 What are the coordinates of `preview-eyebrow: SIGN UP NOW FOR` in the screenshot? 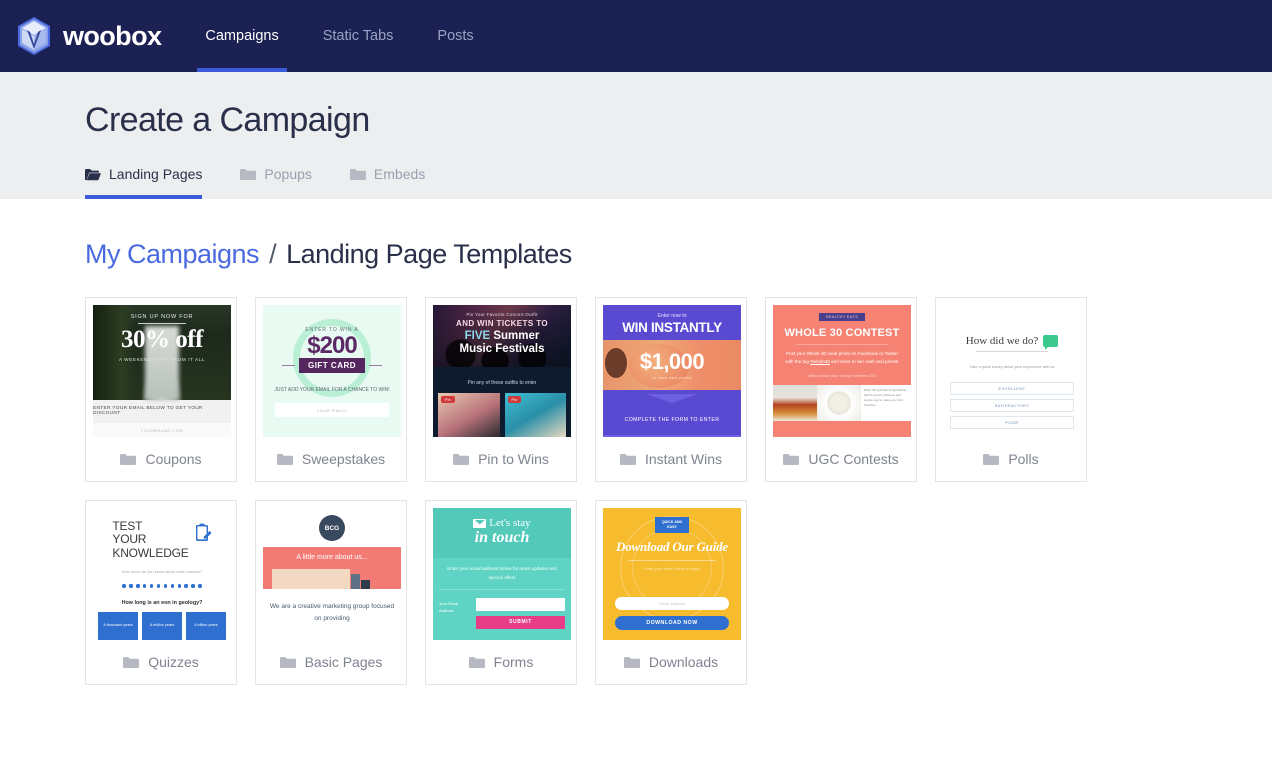 It's located at (162, 317).